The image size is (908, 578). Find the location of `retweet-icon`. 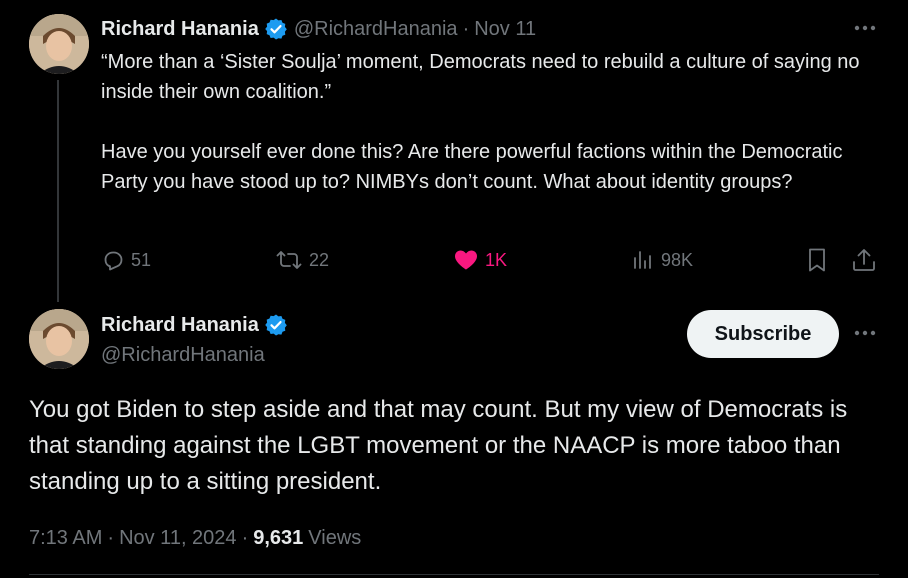

retweet-icon is located at coordinates (289, 260).